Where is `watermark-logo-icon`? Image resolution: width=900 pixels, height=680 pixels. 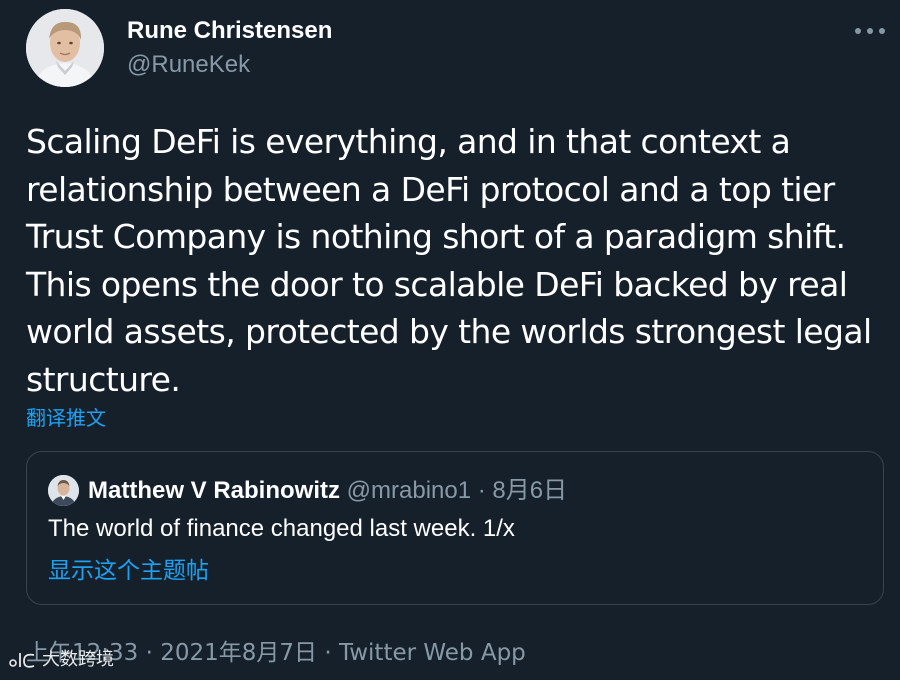
watermark-logo-icon is located at coordinates (22, 660).